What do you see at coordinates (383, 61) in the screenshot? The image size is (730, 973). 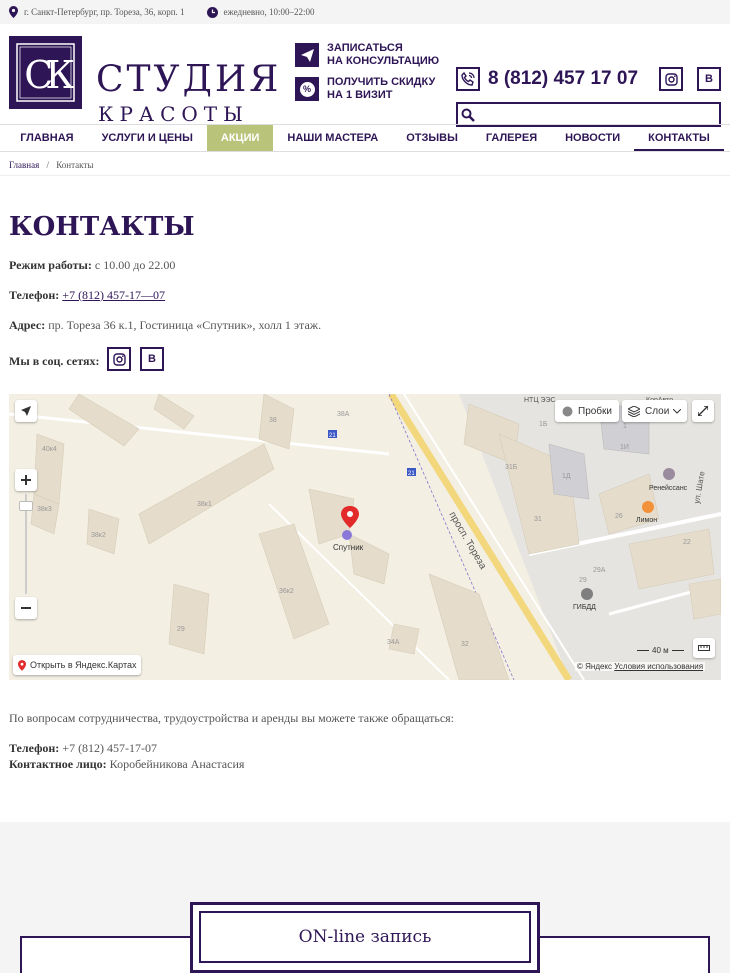 I see `consult-line2: НА КОНСУЛЬТАЦИЮ` at bounding box center [383, 61].